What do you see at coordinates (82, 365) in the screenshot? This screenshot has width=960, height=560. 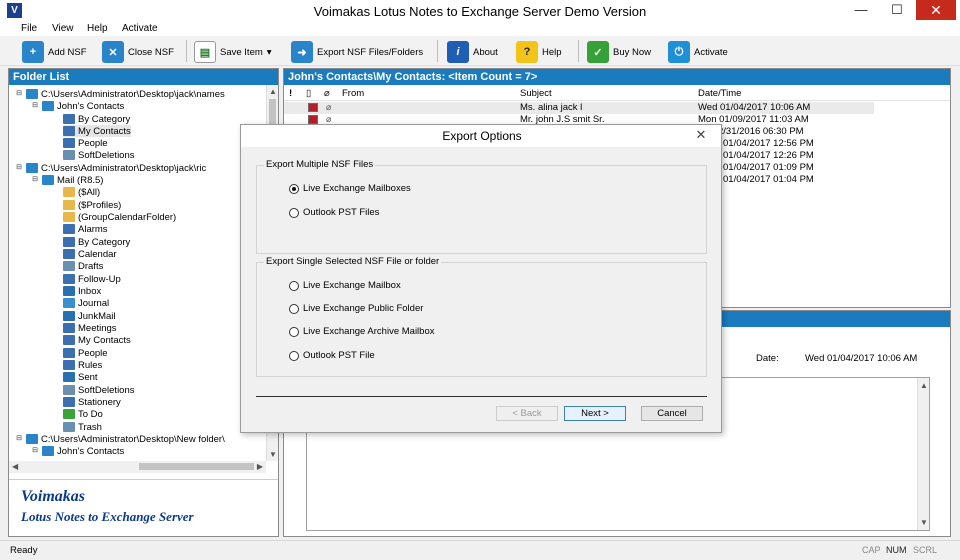 I see `tree-node-folder: Rules` at bounding box center [82, 365].